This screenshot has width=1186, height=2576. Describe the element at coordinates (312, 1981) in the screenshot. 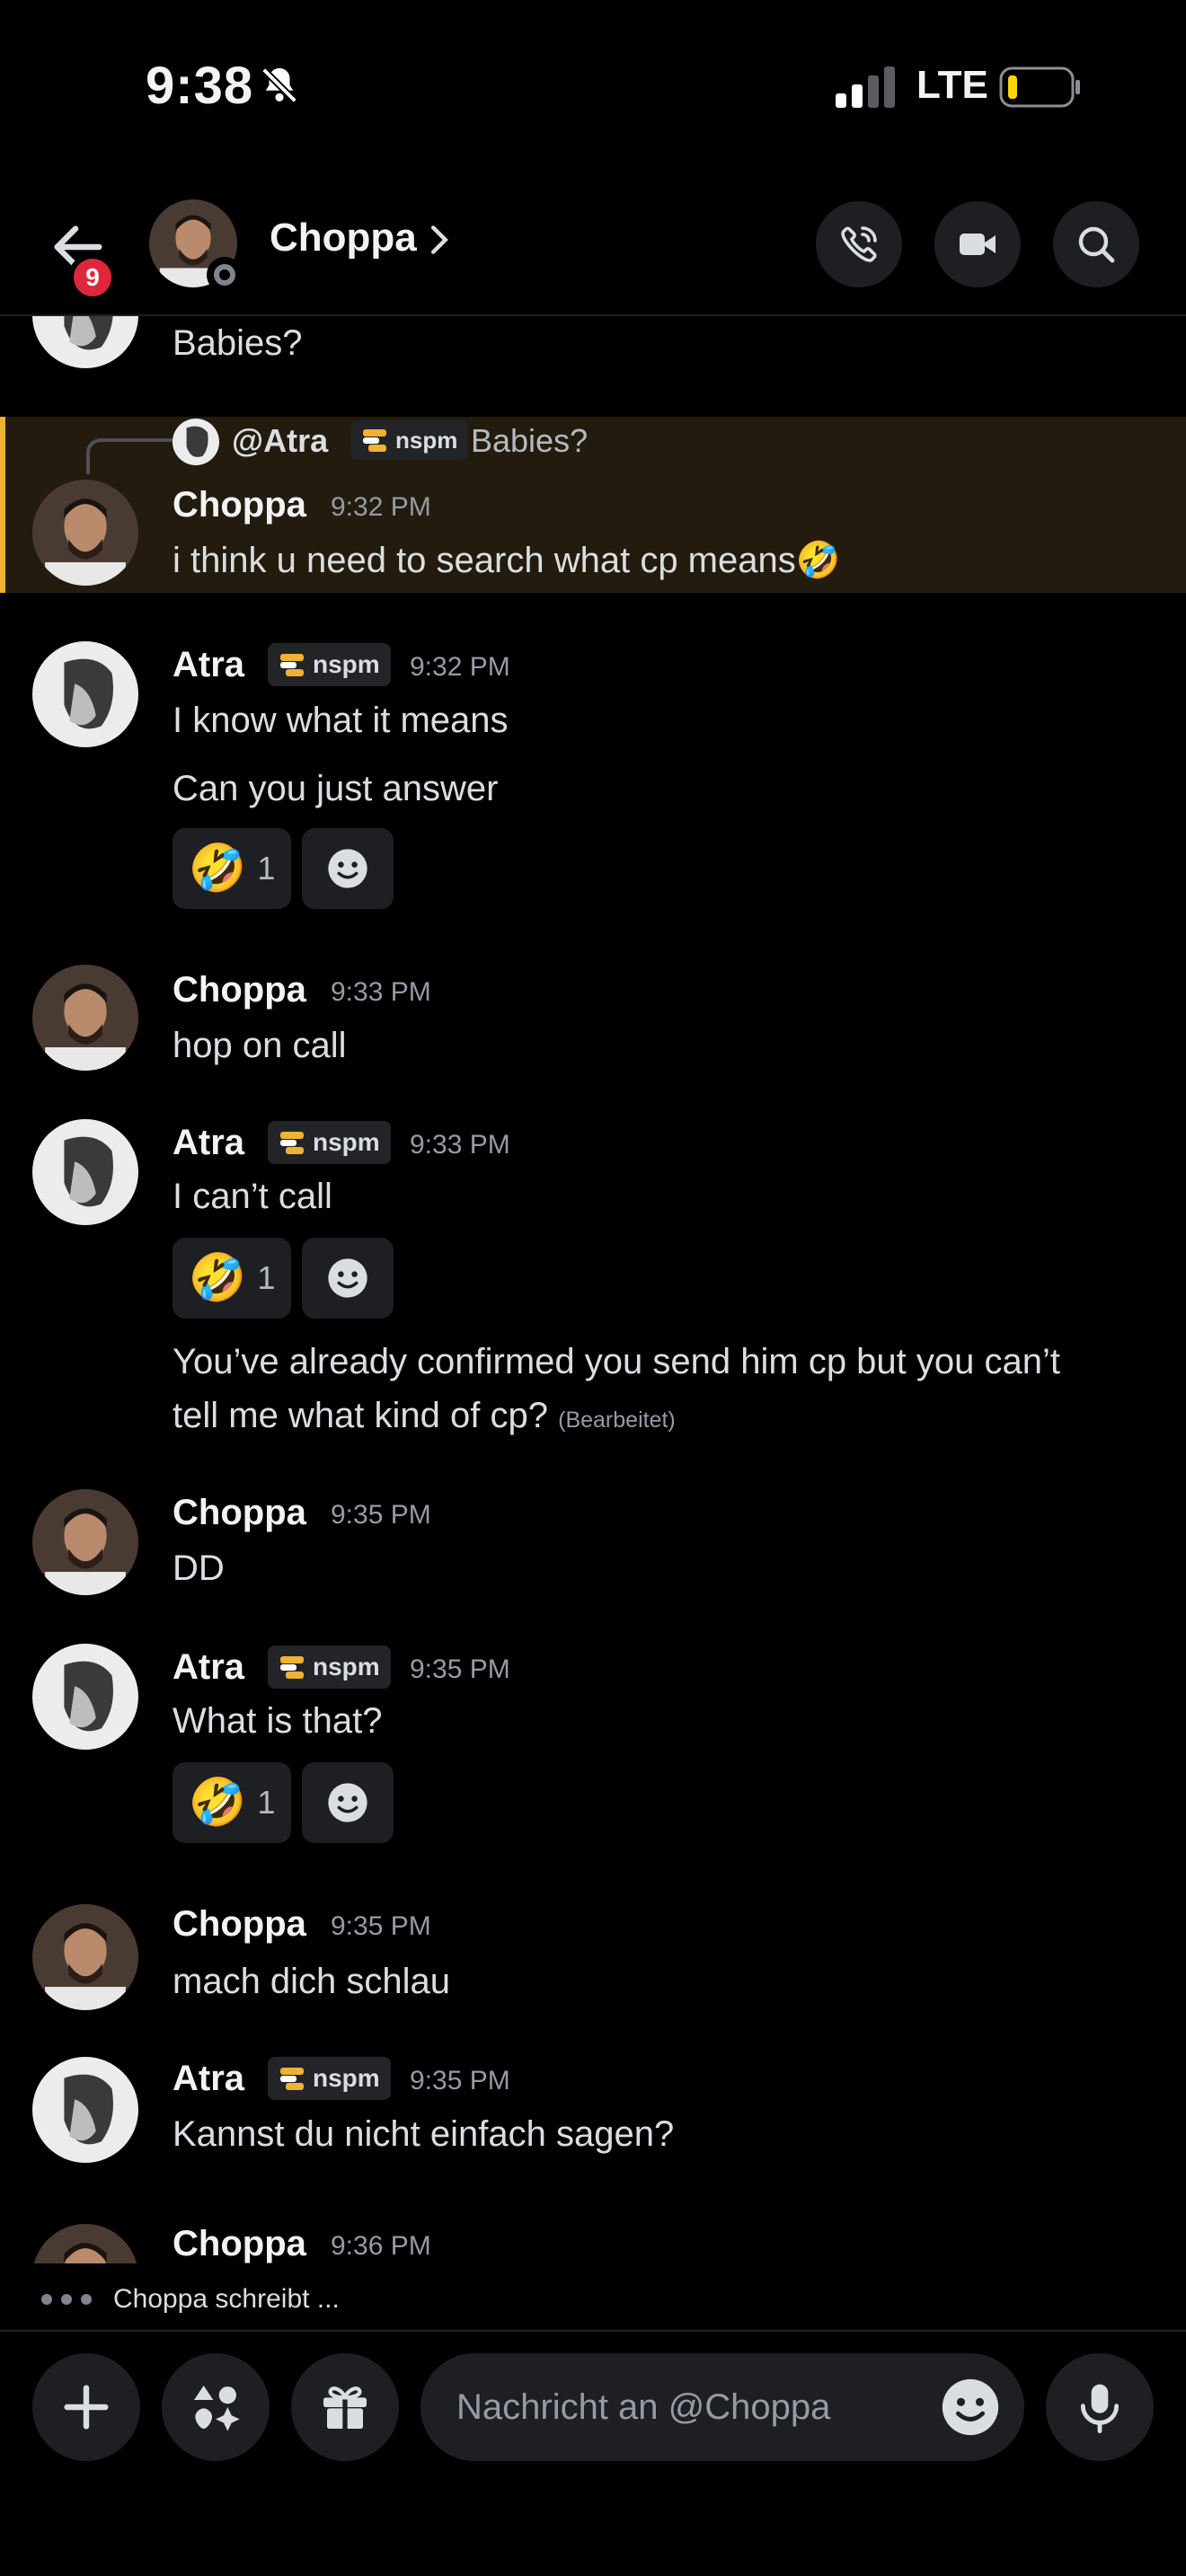

I see `message-text: mach dich schlau` at that location.